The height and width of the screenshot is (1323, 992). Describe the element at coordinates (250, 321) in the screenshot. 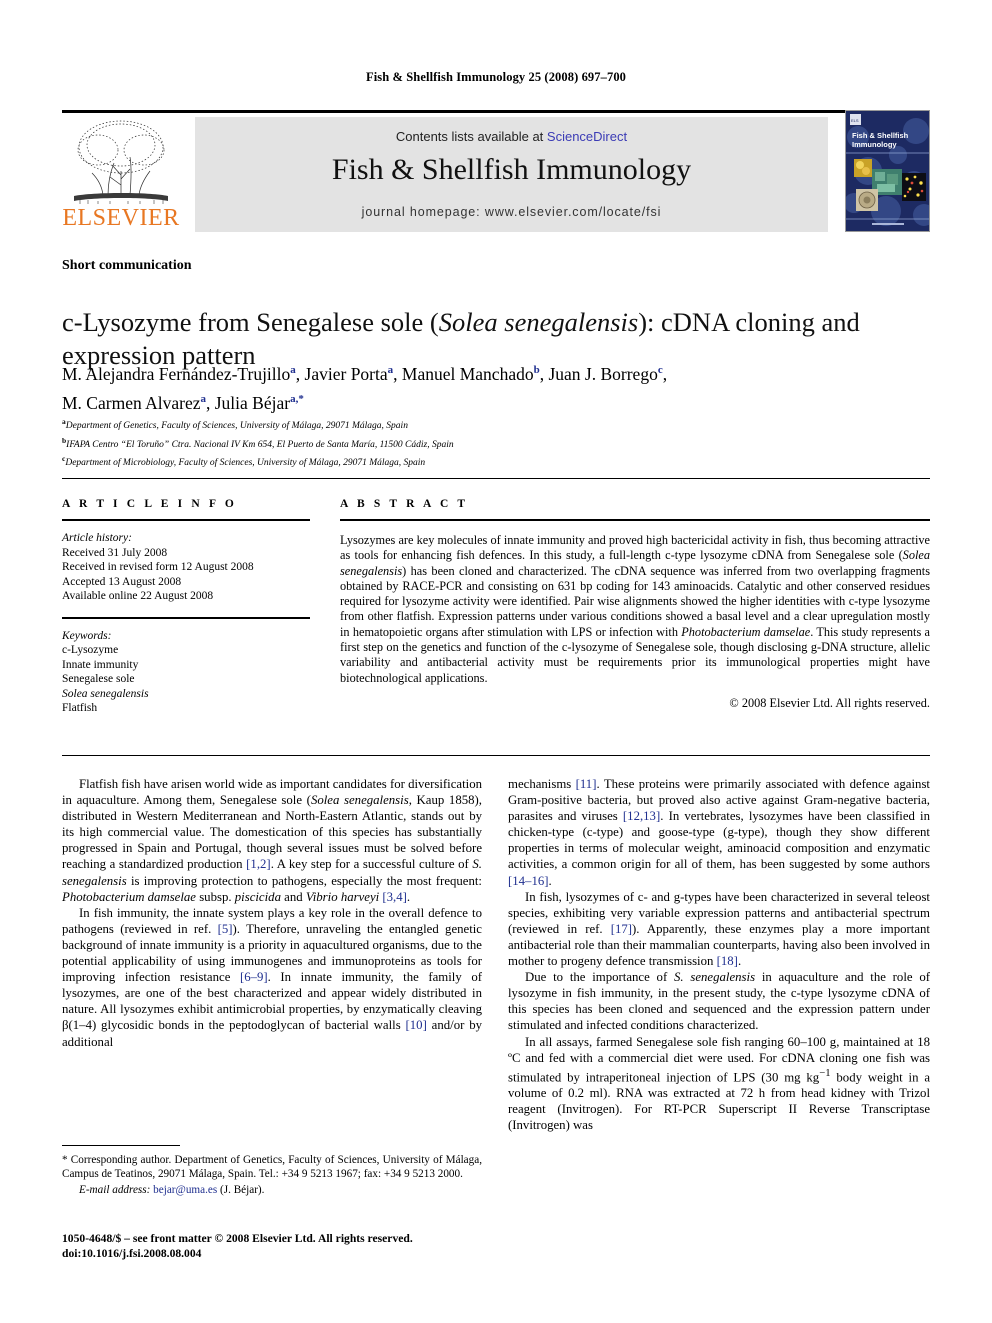

I see `title-part-1: c-Lysozyme from Senegalese sole (` at that location.